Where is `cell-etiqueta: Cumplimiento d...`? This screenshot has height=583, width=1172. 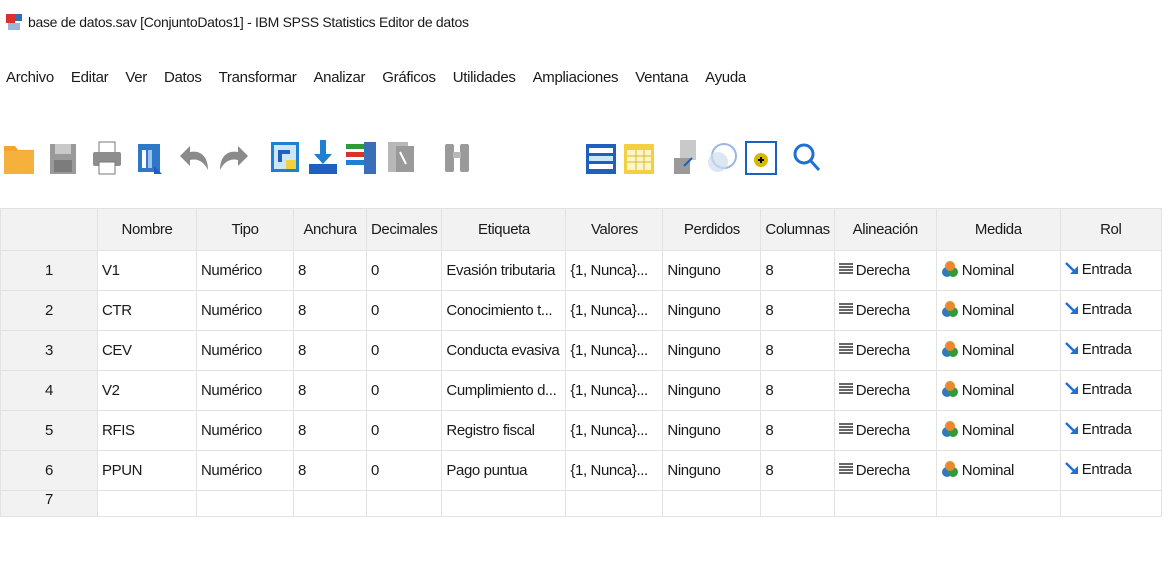
cell-etiqueta: Cumplimiento d... is located at coordinates (504, 390).